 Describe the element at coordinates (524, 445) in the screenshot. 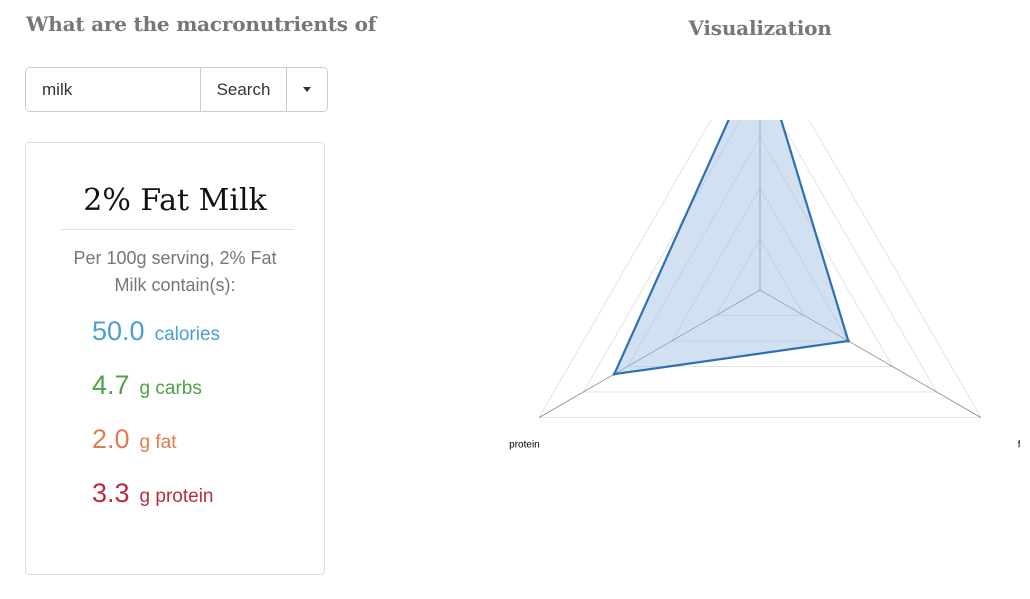

I see `radar-axis-label-protein: protein` at that location.